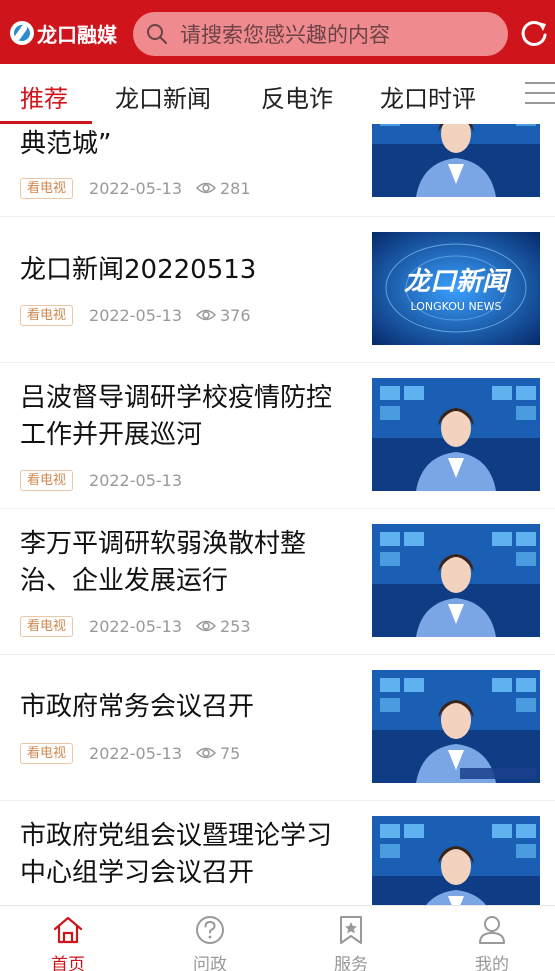 The image size is (555, 971). Describe the element at coordinates (163, 562) in the screenshot. I see `item-title: 李万平调研软弱涣散村整治、企业发展运行` at that location.